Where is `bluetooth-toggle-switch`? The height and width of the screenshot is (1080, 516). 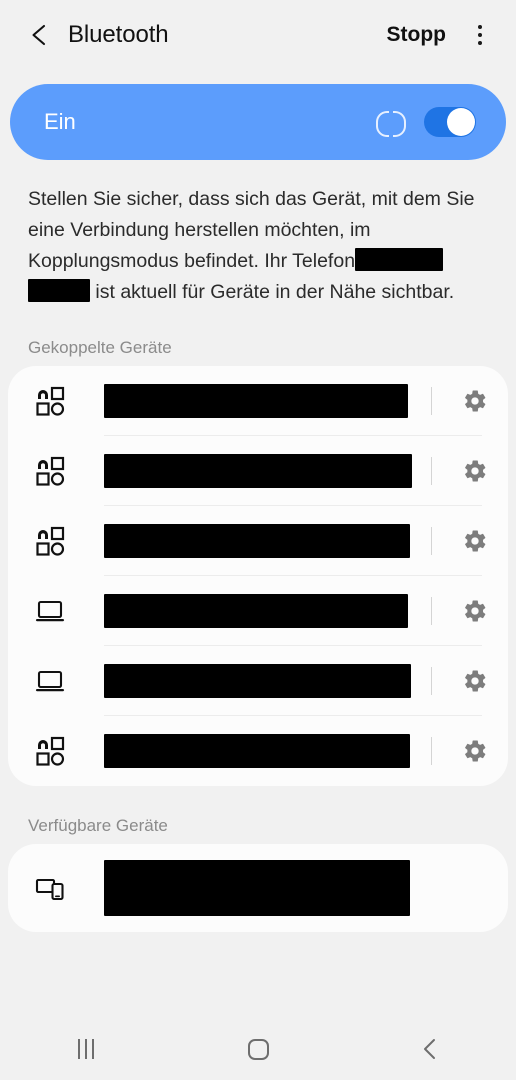 bluetooth-toggle-switch is located at coordinates (450, 122).